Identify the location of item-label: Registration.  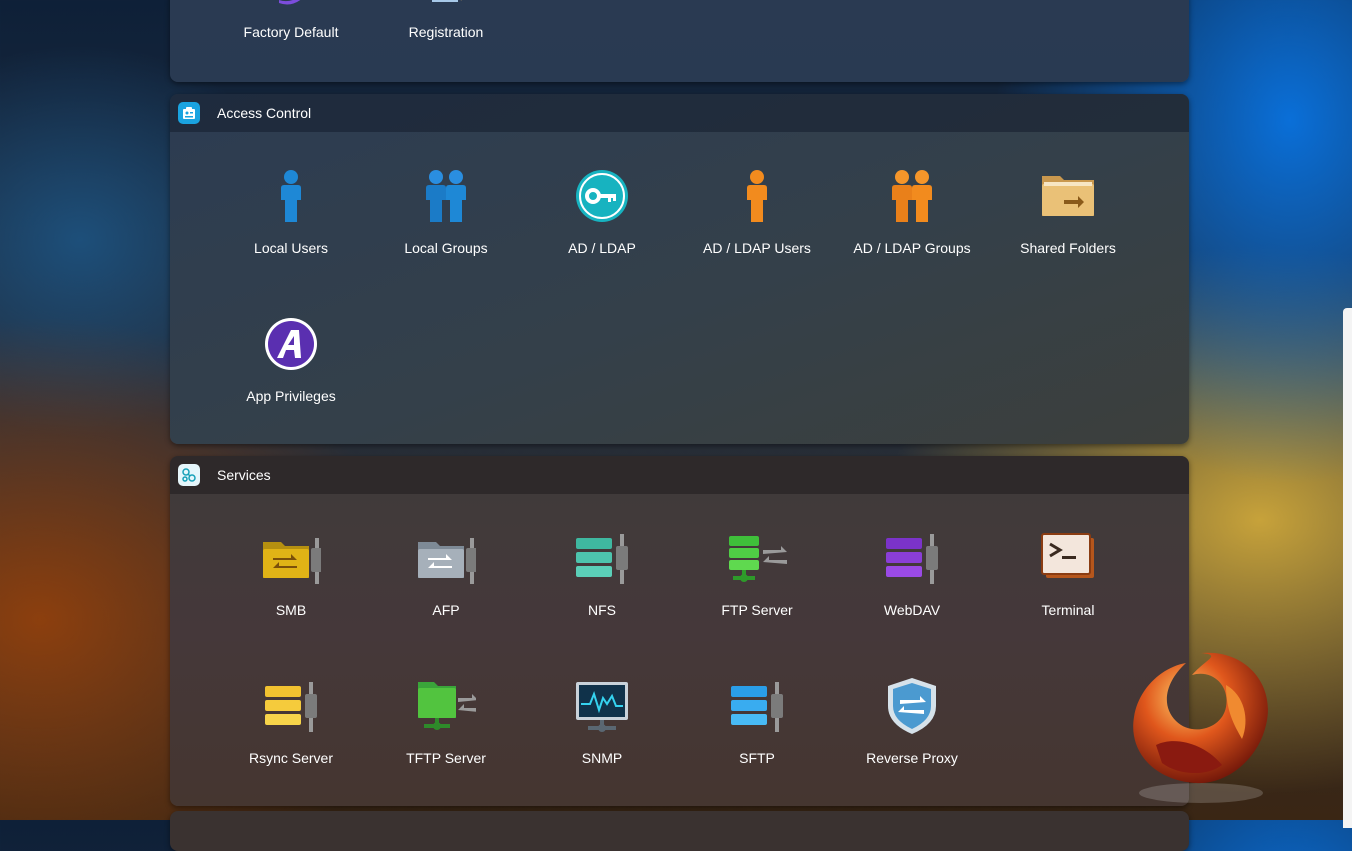
(446, 32).